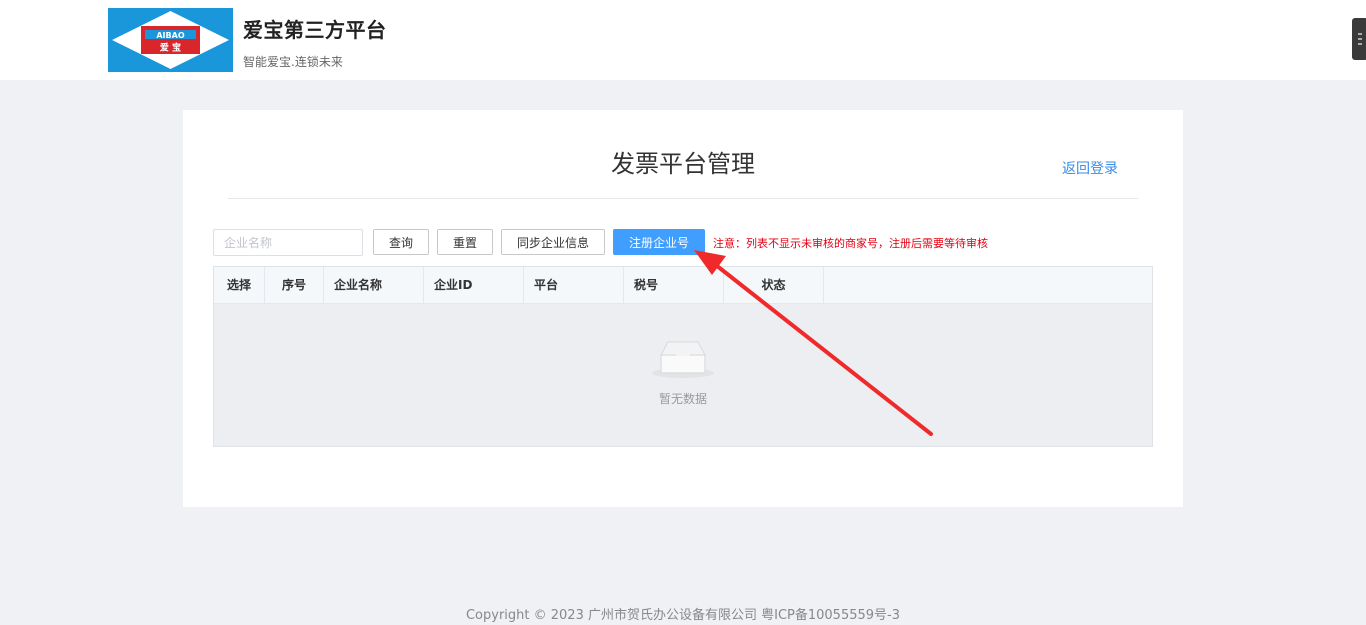 Image resolution: width=1366 pixels, height=625 pixels. I want to click on top-header: AIBAO 爱 宝 爱宝第三方平台 智能爱宝.连锁未来, so click(683, 40).